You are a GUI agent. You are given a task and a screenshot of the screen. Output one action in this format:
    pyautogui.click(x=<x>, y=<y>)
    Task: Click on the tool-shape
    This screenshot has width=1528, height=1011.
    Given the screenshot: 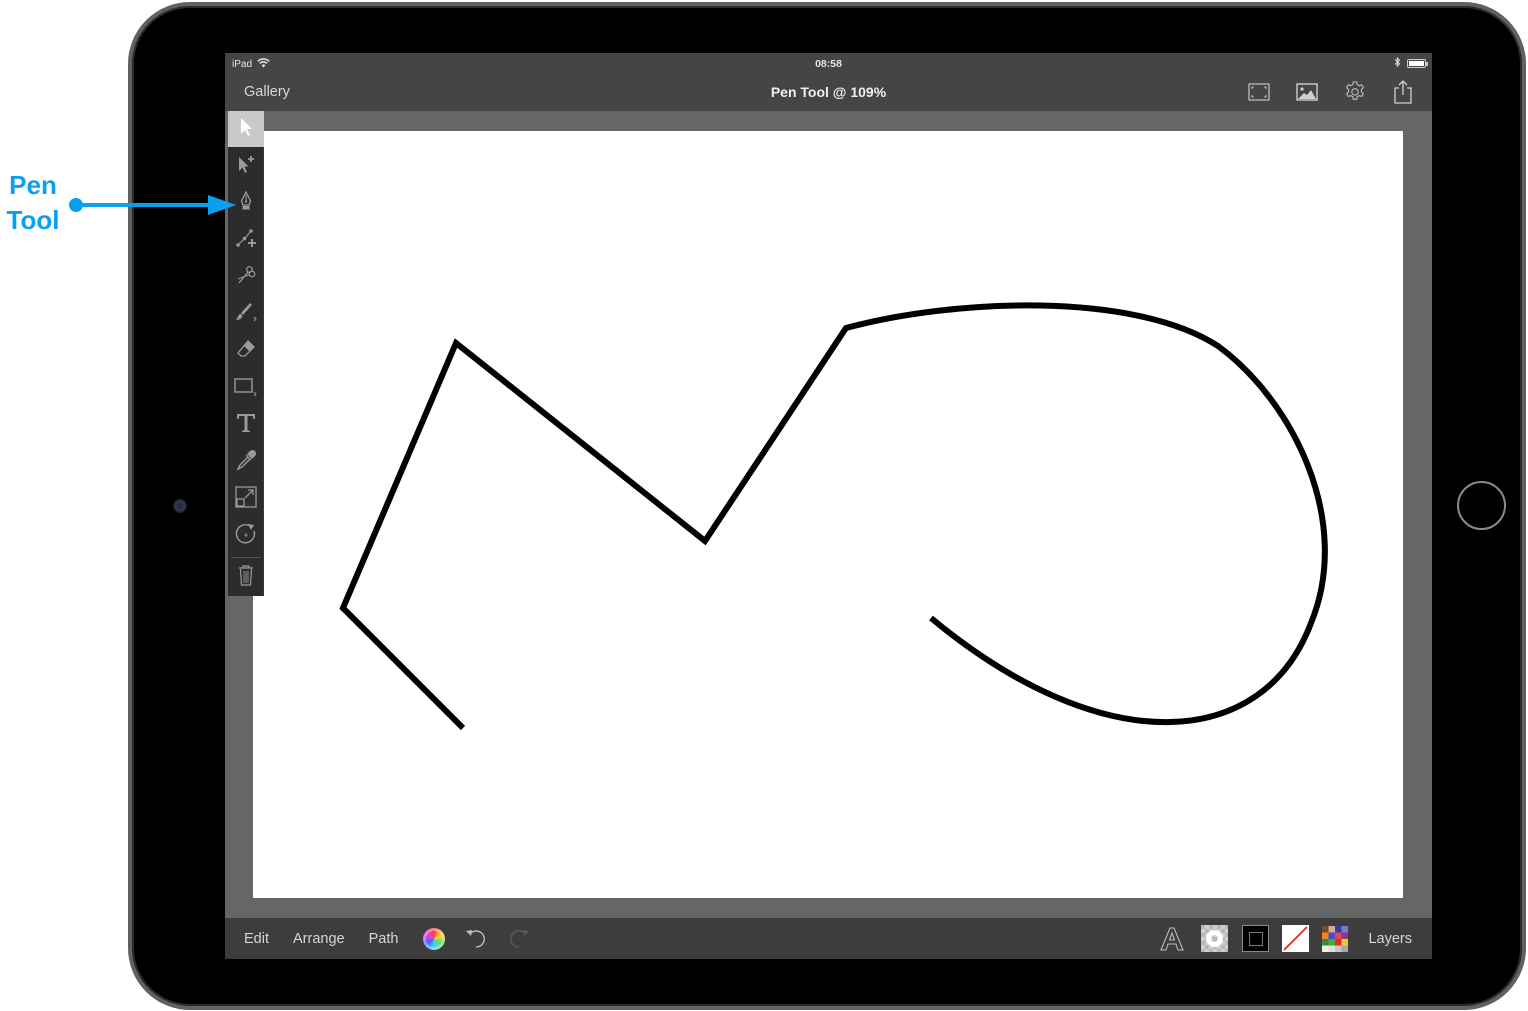 What is the action you would take?
    pyautogui.click(x=246, y=388)
    